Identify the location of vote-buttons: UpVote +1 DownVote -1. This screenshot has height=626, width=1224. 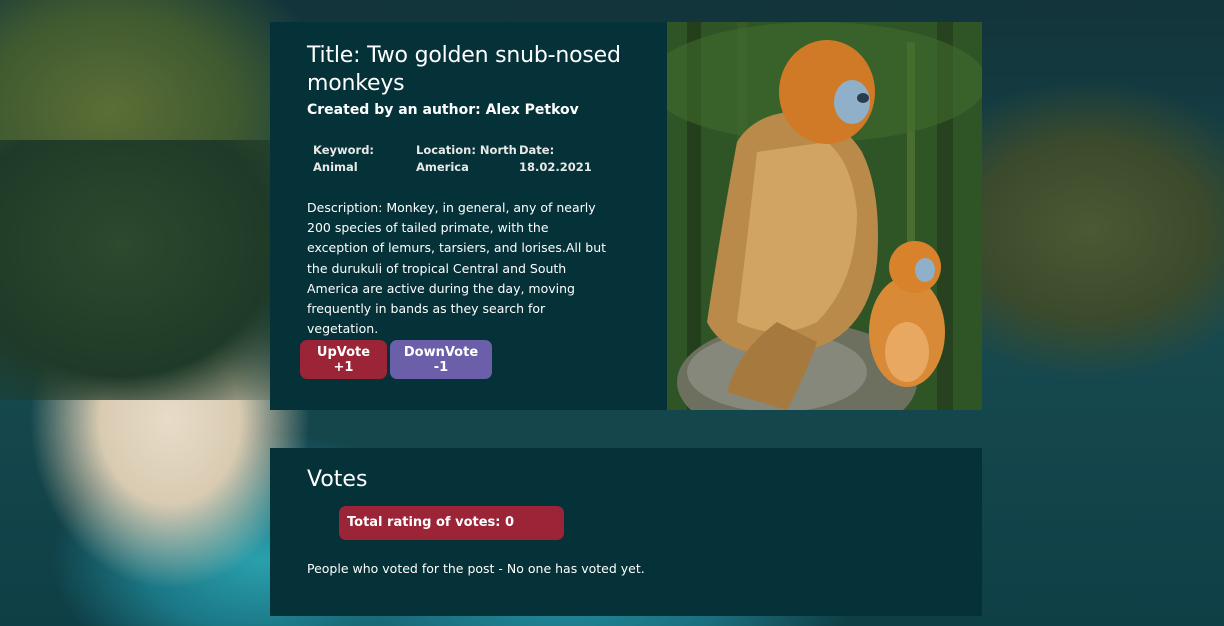
(396, 359).